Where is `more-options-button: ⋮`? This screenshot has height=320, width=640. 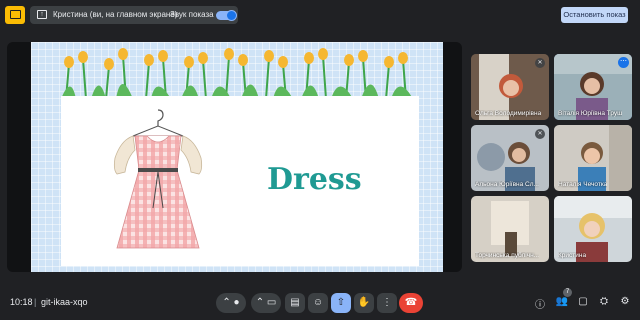 more-options-button: ⋮ is located at coordinates (387, 303).